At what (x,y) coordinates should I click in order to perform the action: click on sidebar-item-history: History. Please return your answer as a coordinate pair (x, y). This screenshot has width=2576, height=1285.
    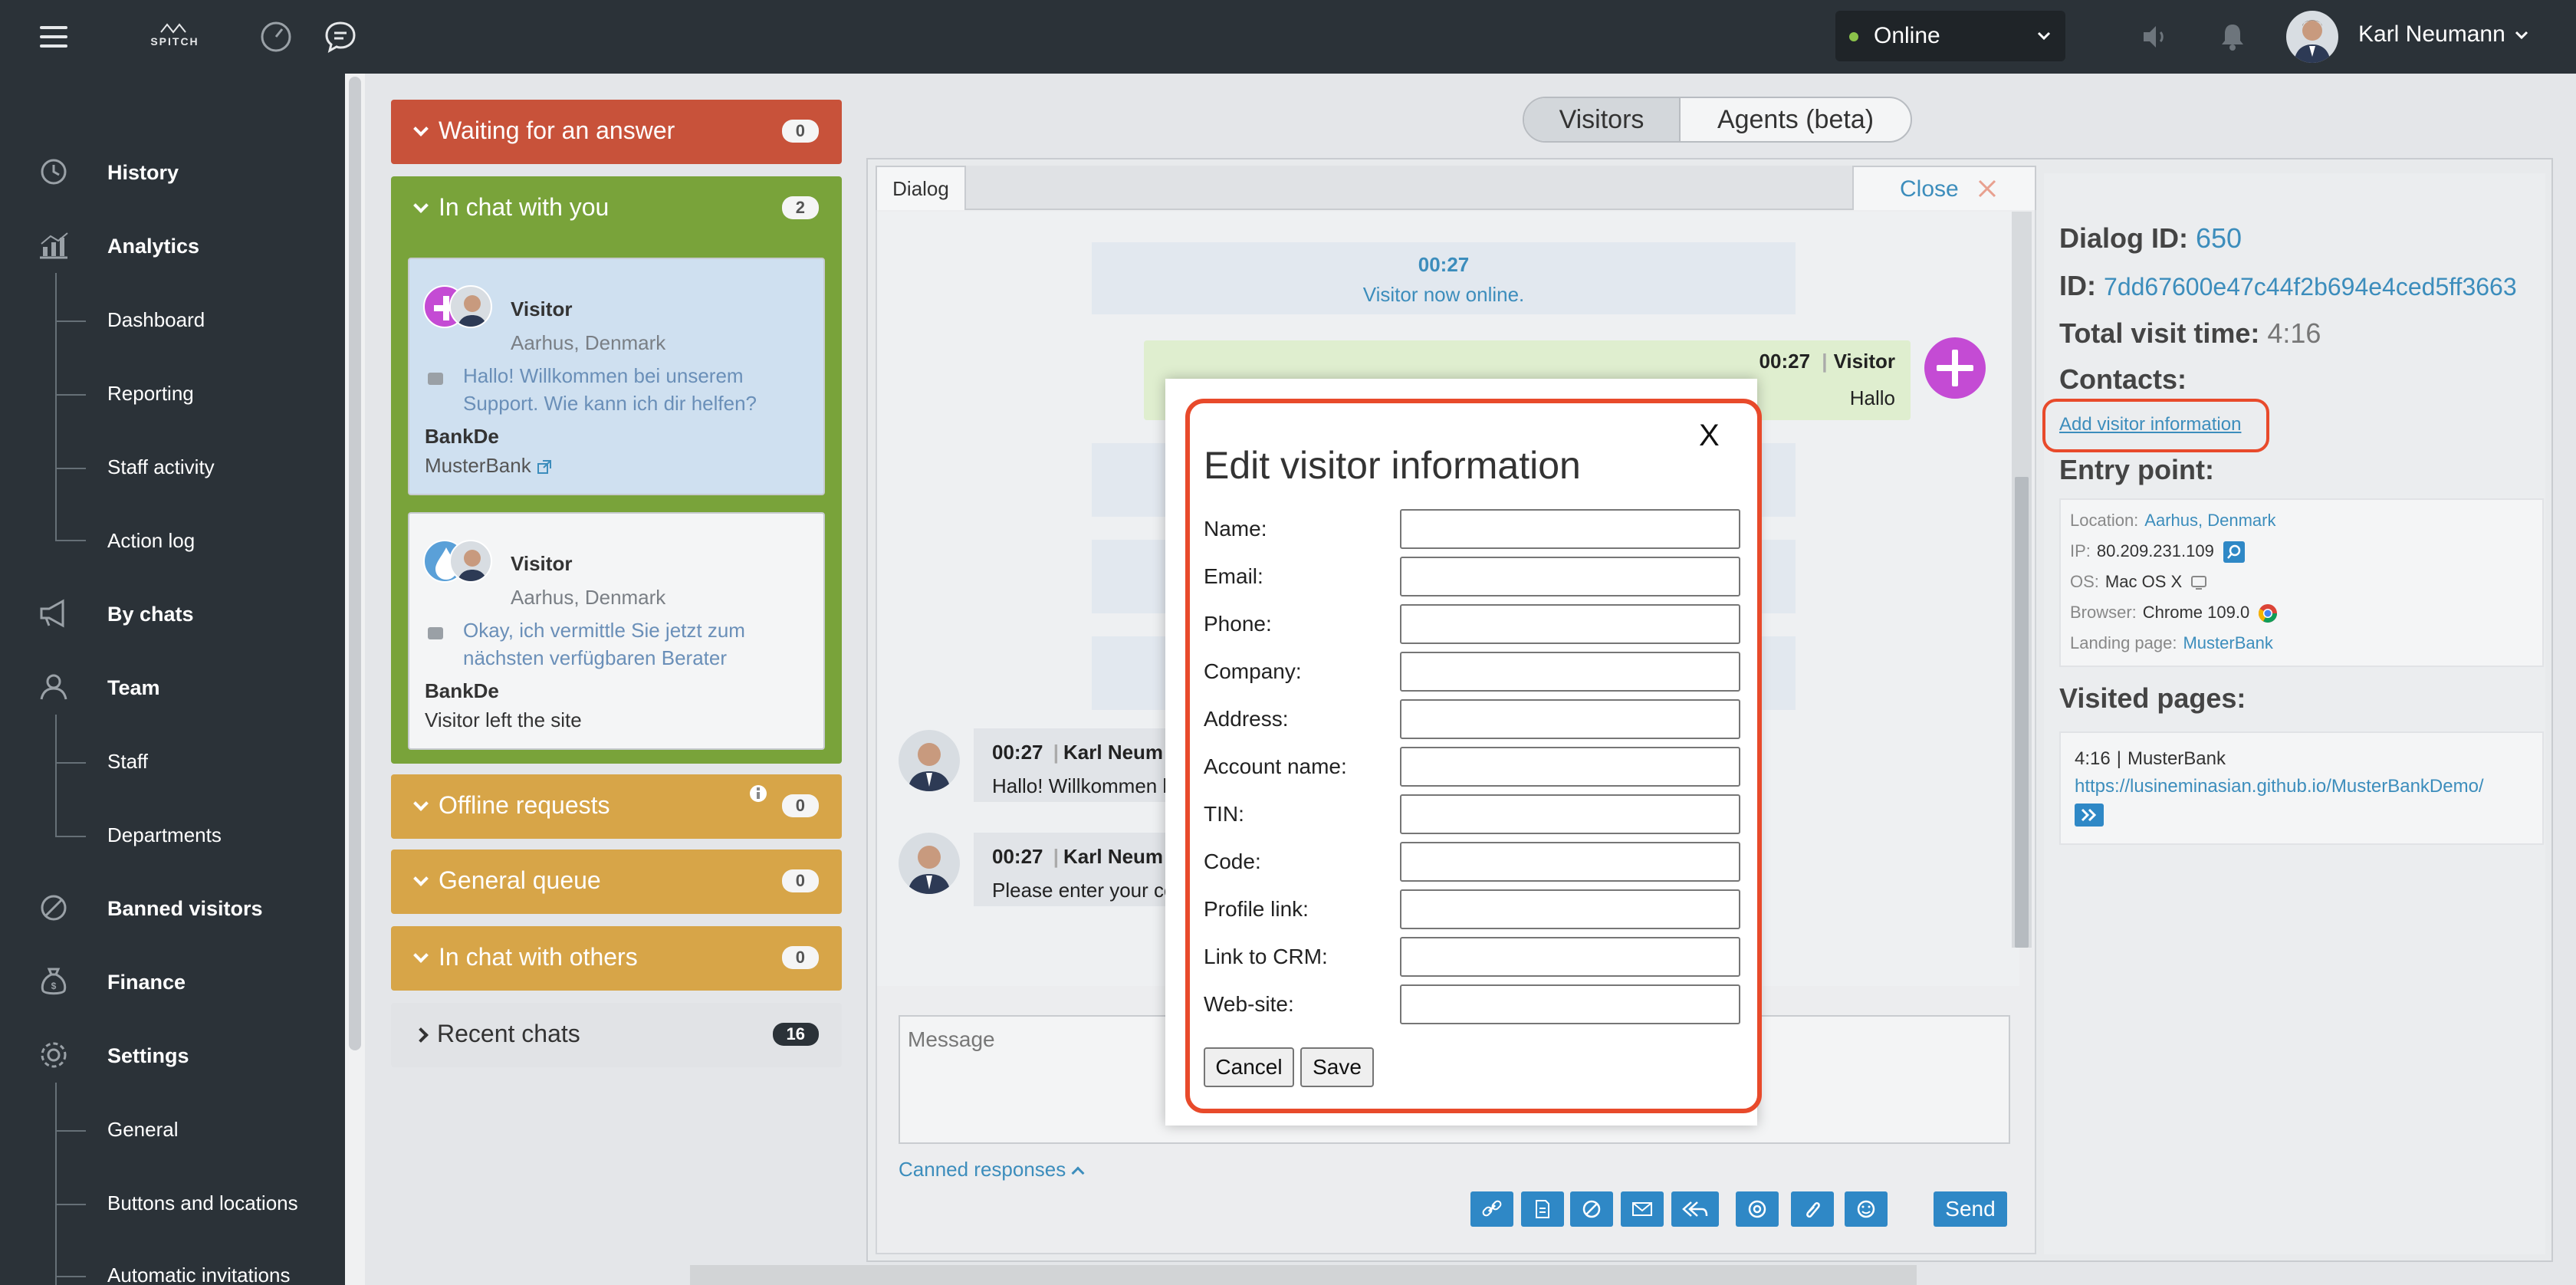
    Looking at the image, I should click on (172, 172).